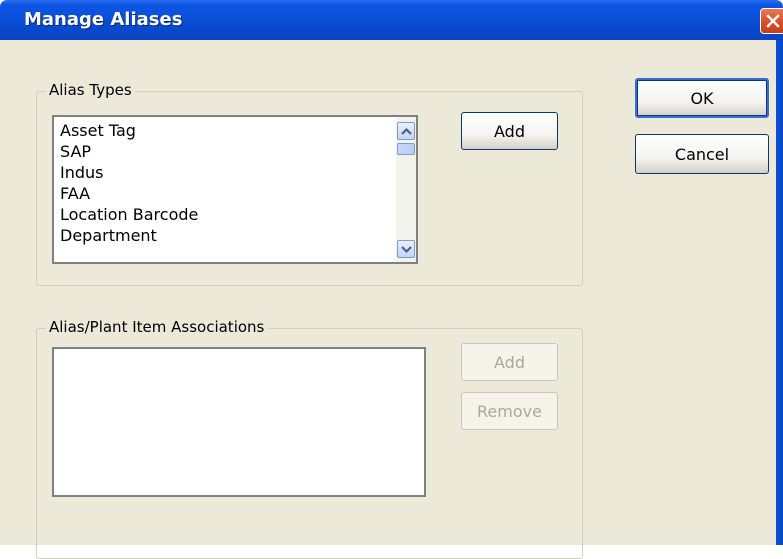  What do you see at coordinates (509, 362) in the screenshot?
I see `add-association-button: Add` at bounding box center [509, 362].